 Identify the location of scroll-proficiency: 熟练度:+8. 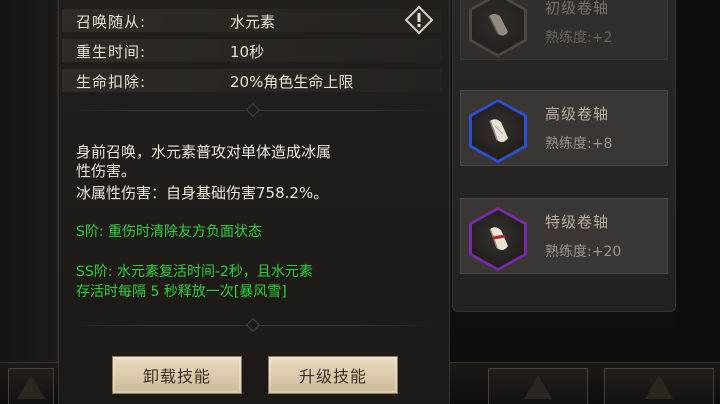
(579, 144).